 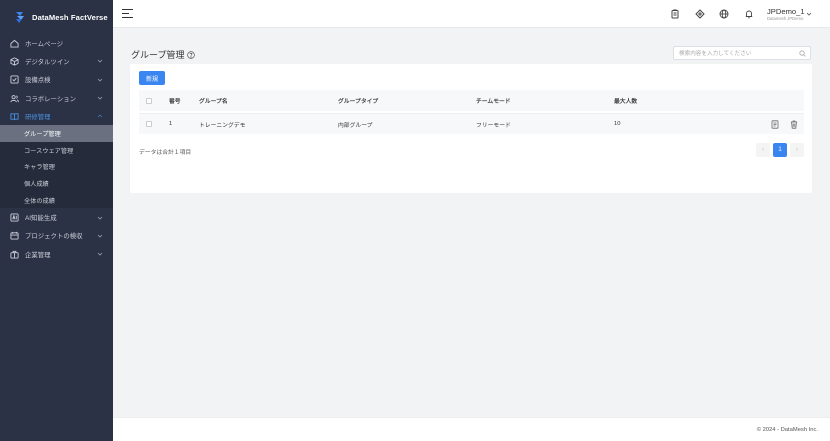 I want to click on user-role: Datamesh JPDemo, so click(x=785, y=18).